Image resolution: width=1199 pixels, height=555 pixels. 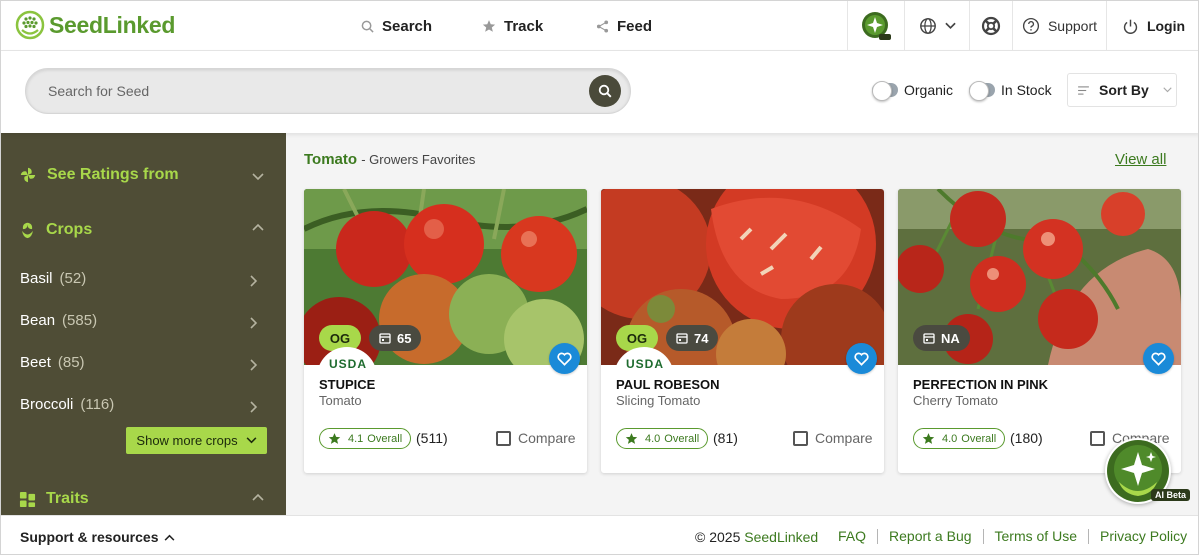 What do you see at coordinates (69, 229) in the screenshot?
I see `crops-label: Crops` at bounding box center [69, 229].